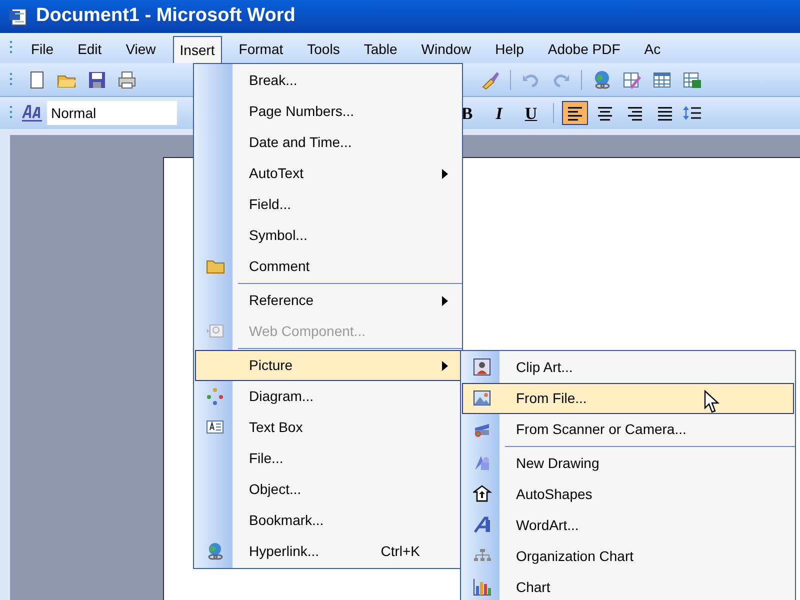  Describe the element at coordinates (328, 173) in the screenshot. I see `menu-item: AutoText` at that location.